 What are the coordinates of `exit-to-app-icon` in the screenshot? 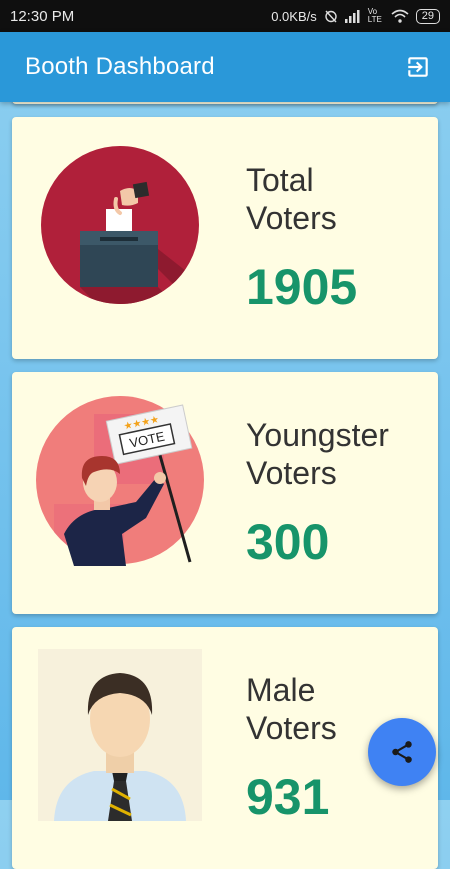 It's located at (418, 67).